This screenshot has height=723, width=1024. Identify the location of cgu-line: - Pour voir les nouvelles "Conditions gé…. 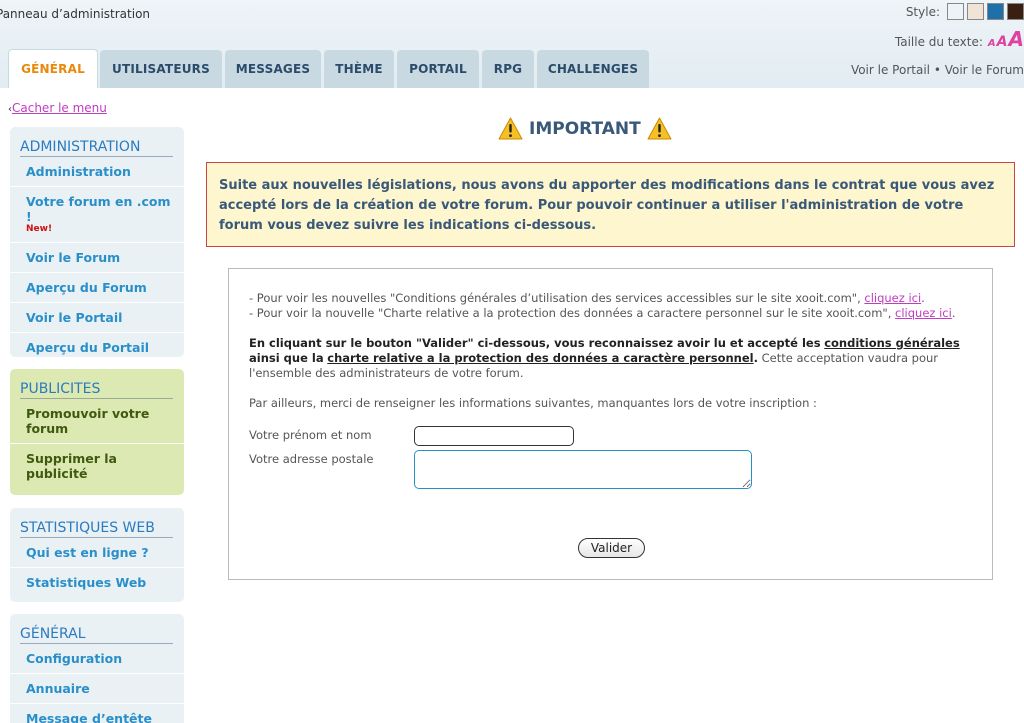
(555, 298).